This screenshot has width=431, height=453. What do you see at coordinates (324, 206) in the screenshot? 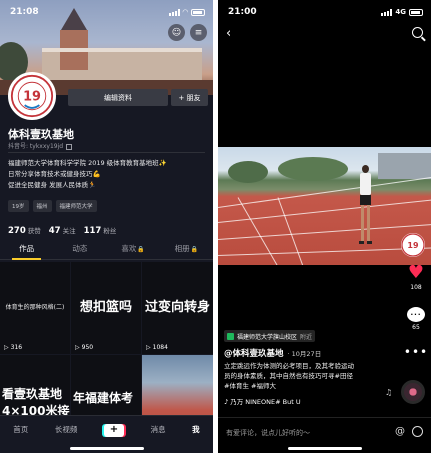
I see `video-player: 19` at bounding box center [324, 206].